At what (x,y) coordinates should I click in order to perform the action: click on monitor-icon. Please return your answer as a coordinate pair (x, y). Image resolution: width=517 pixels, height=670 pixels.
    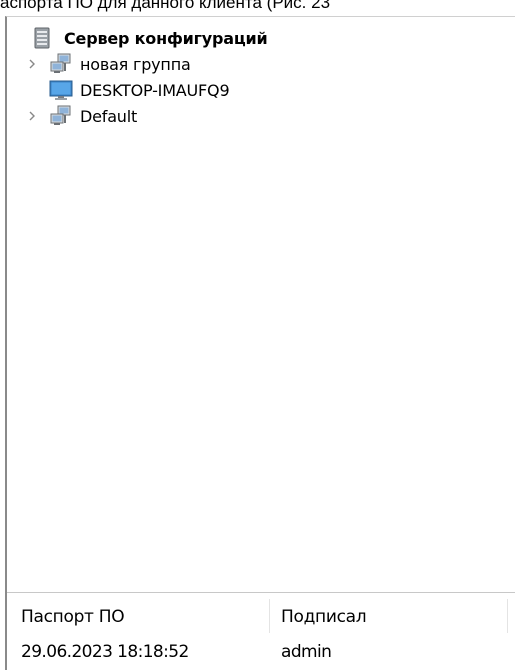
    Looking at the image, I should click on (61, 90).